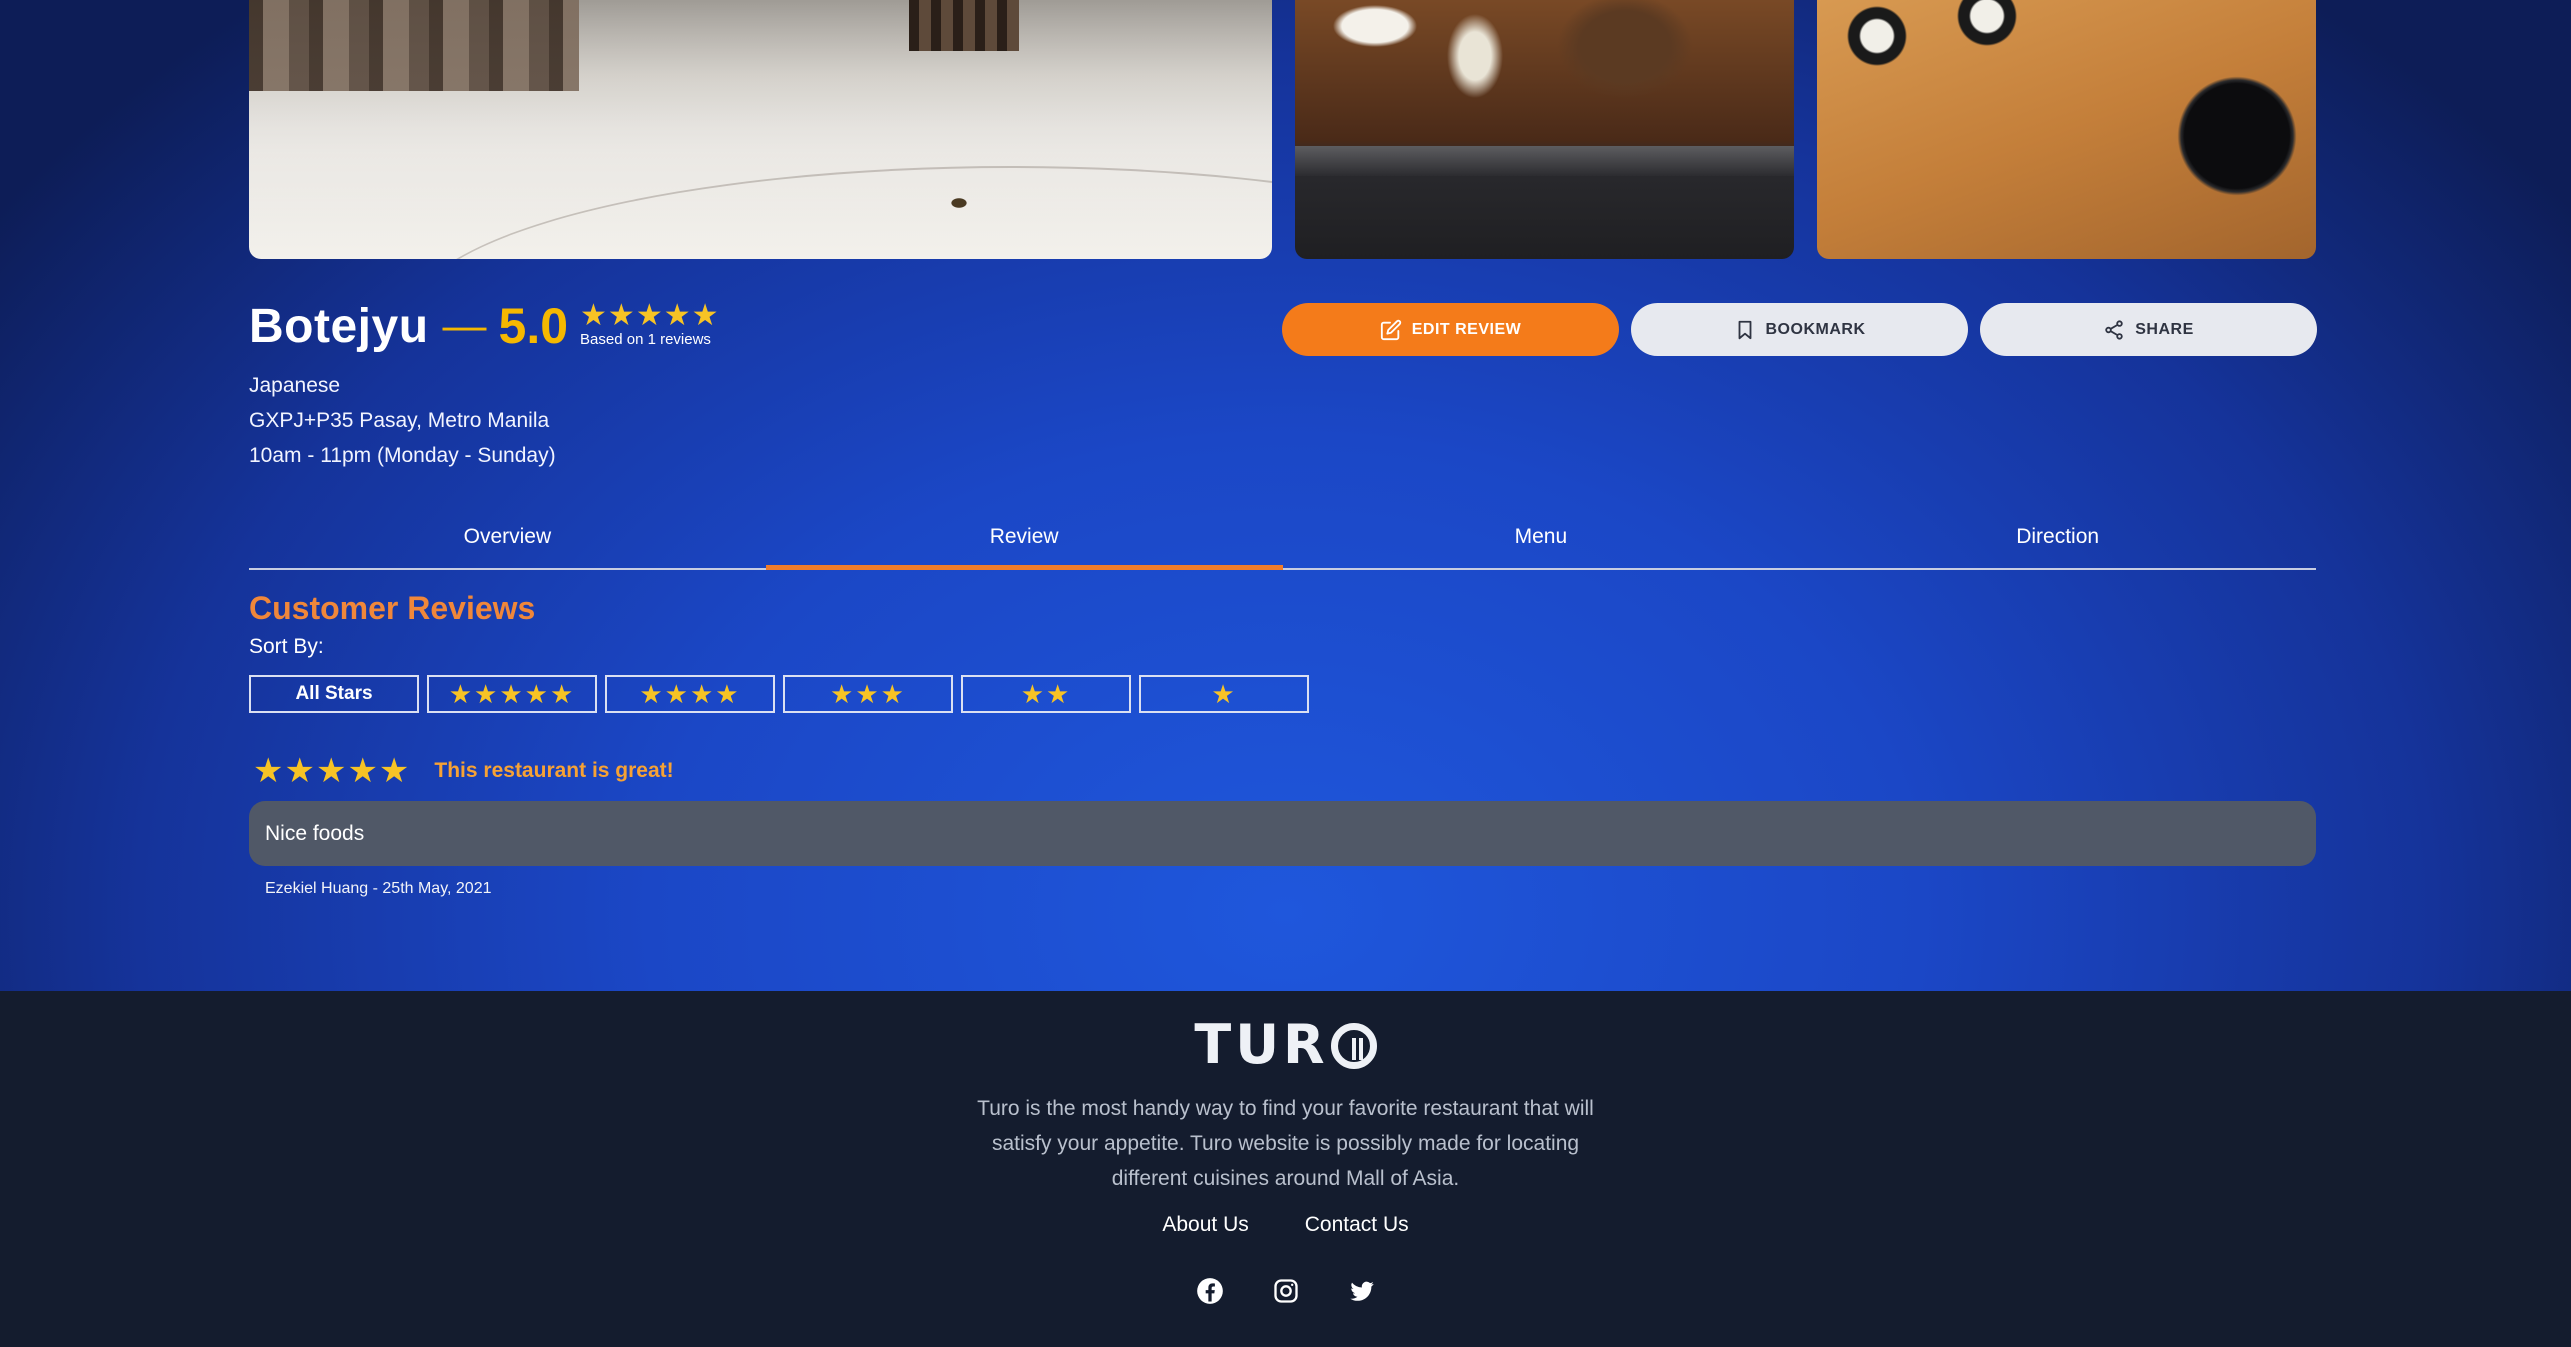  Describe the element at coordinates (760, 129) in the screenshot. I see `restaurant-photo-interior` at that location.